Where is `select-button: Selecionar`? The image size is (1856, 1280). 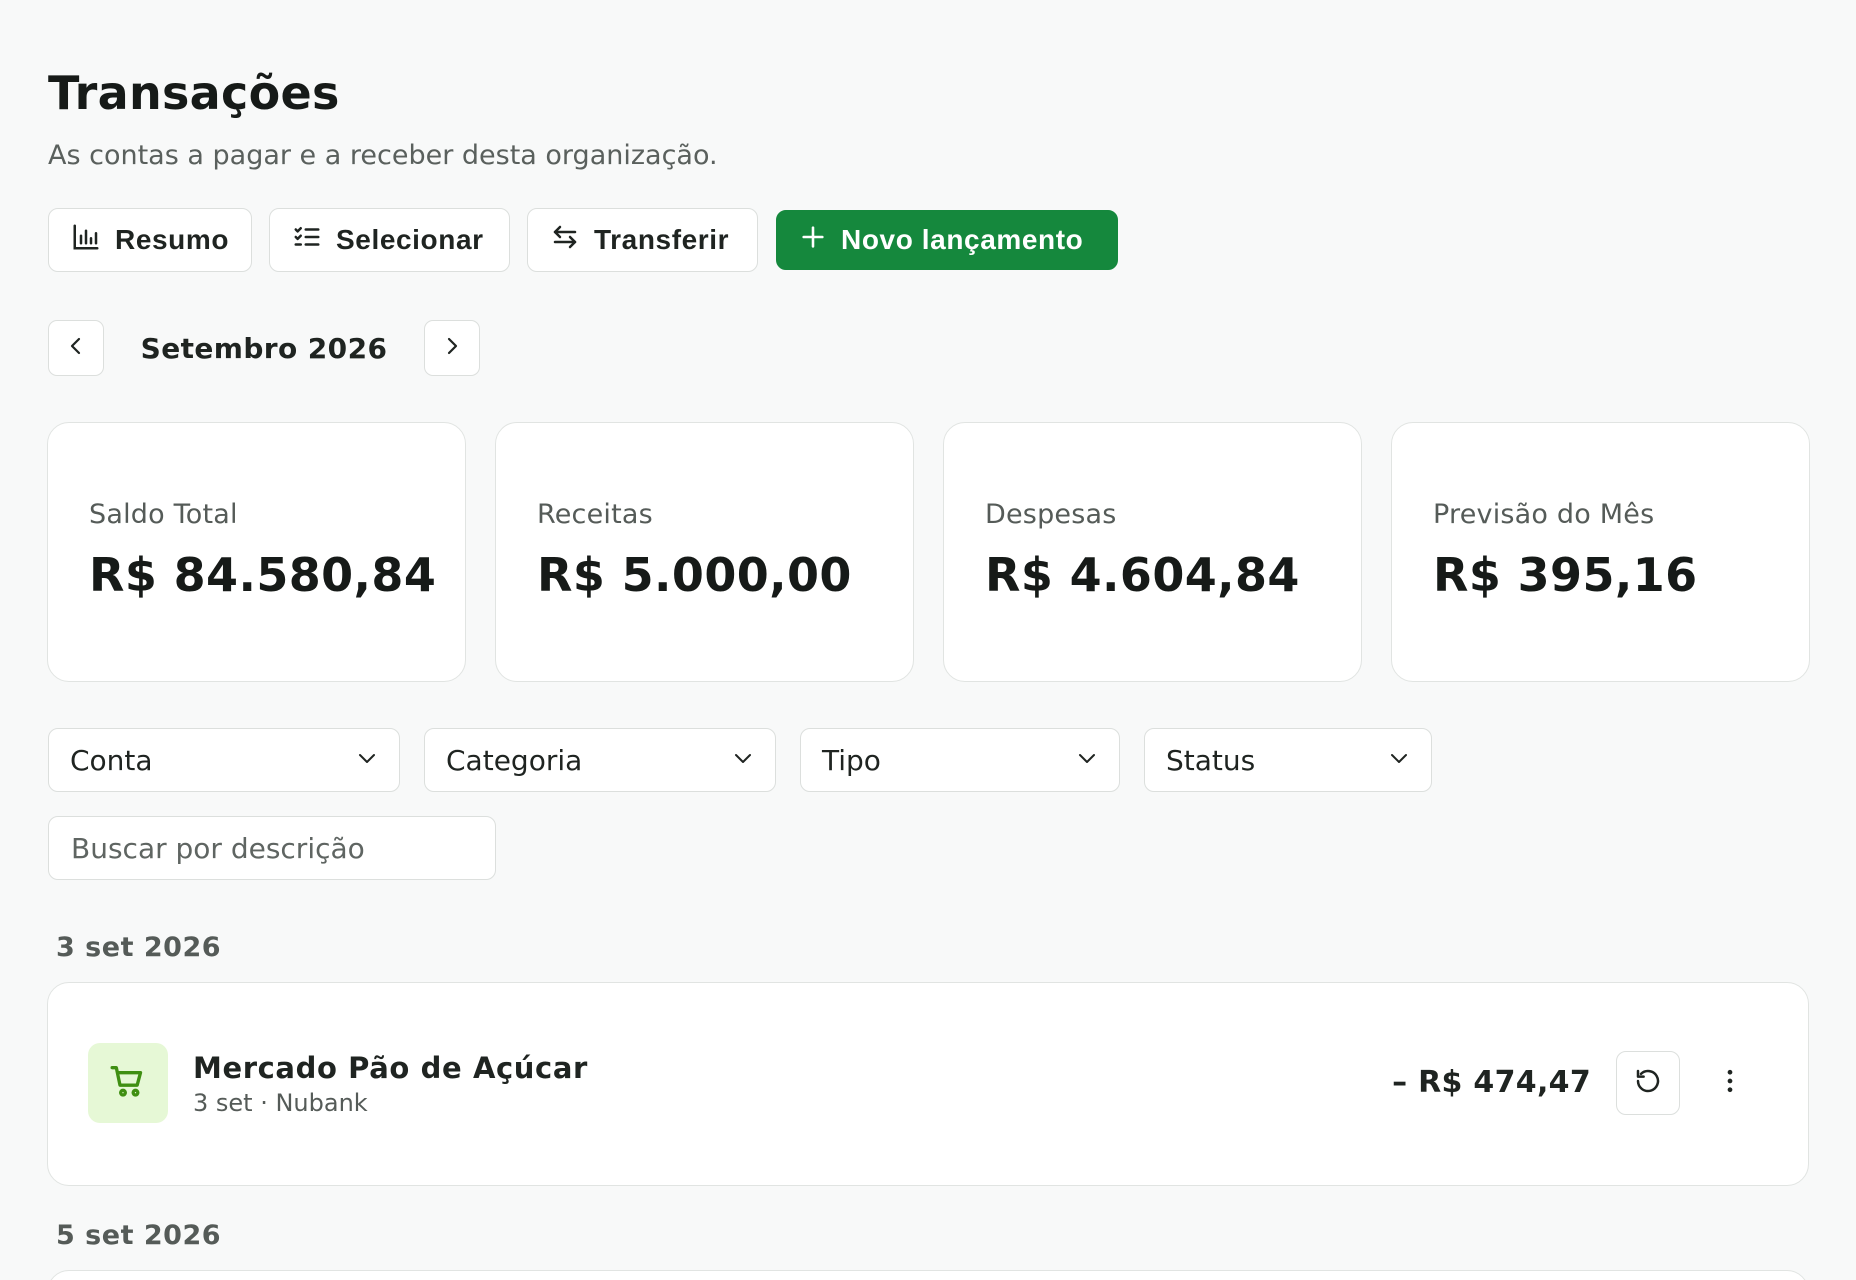
select-button: Selecionar is located at coordinates (389, 240).